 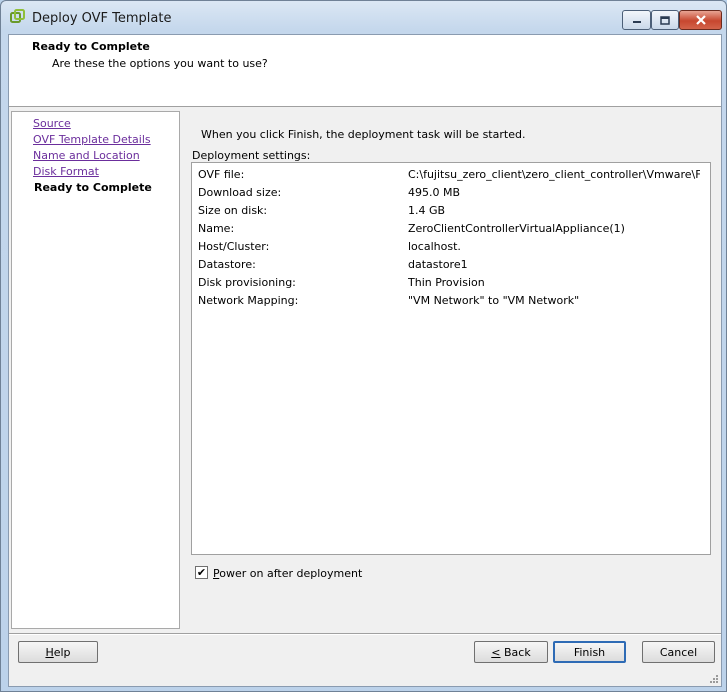 What do you see at coordinates (227, 264) in the screenshot?
I see `setting-key: Datastore:` at bounding box center [227, 264].